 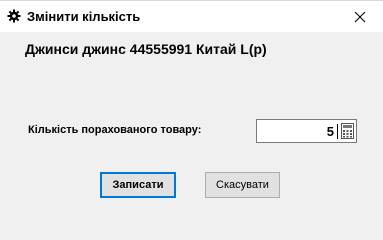 What do you see at coordinates (115, 130) in the screenshot?
I see `quantity-label: Кількість порахованого товару:` at bounding box center [115, 130].